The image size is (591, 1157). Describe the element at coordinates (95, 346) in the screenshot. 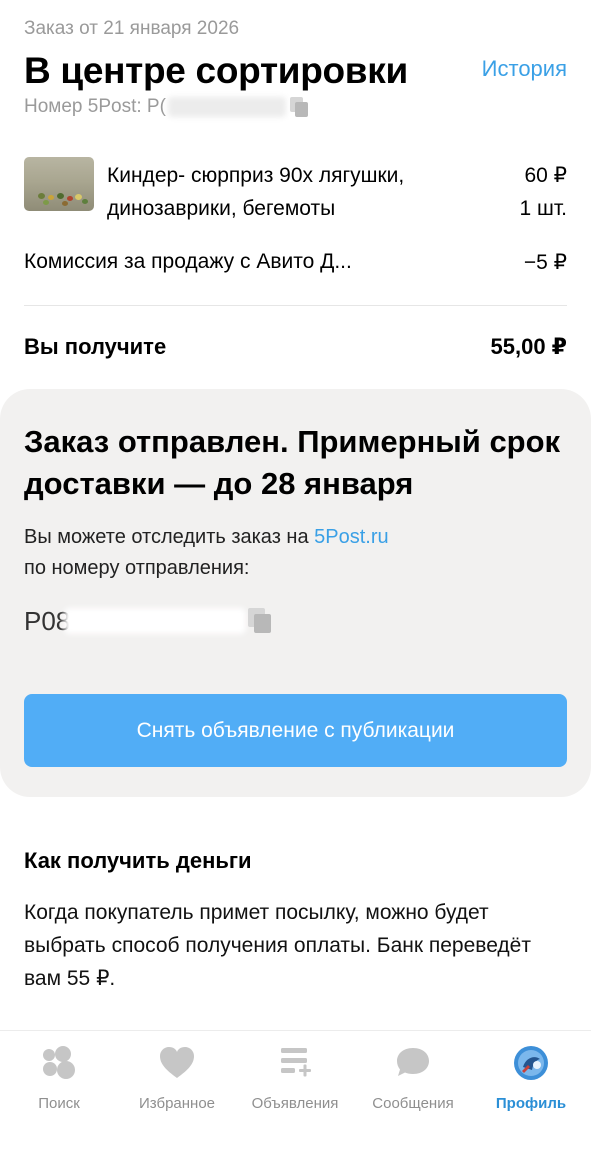

I see `payout-total-label: Вы получите` at that location.